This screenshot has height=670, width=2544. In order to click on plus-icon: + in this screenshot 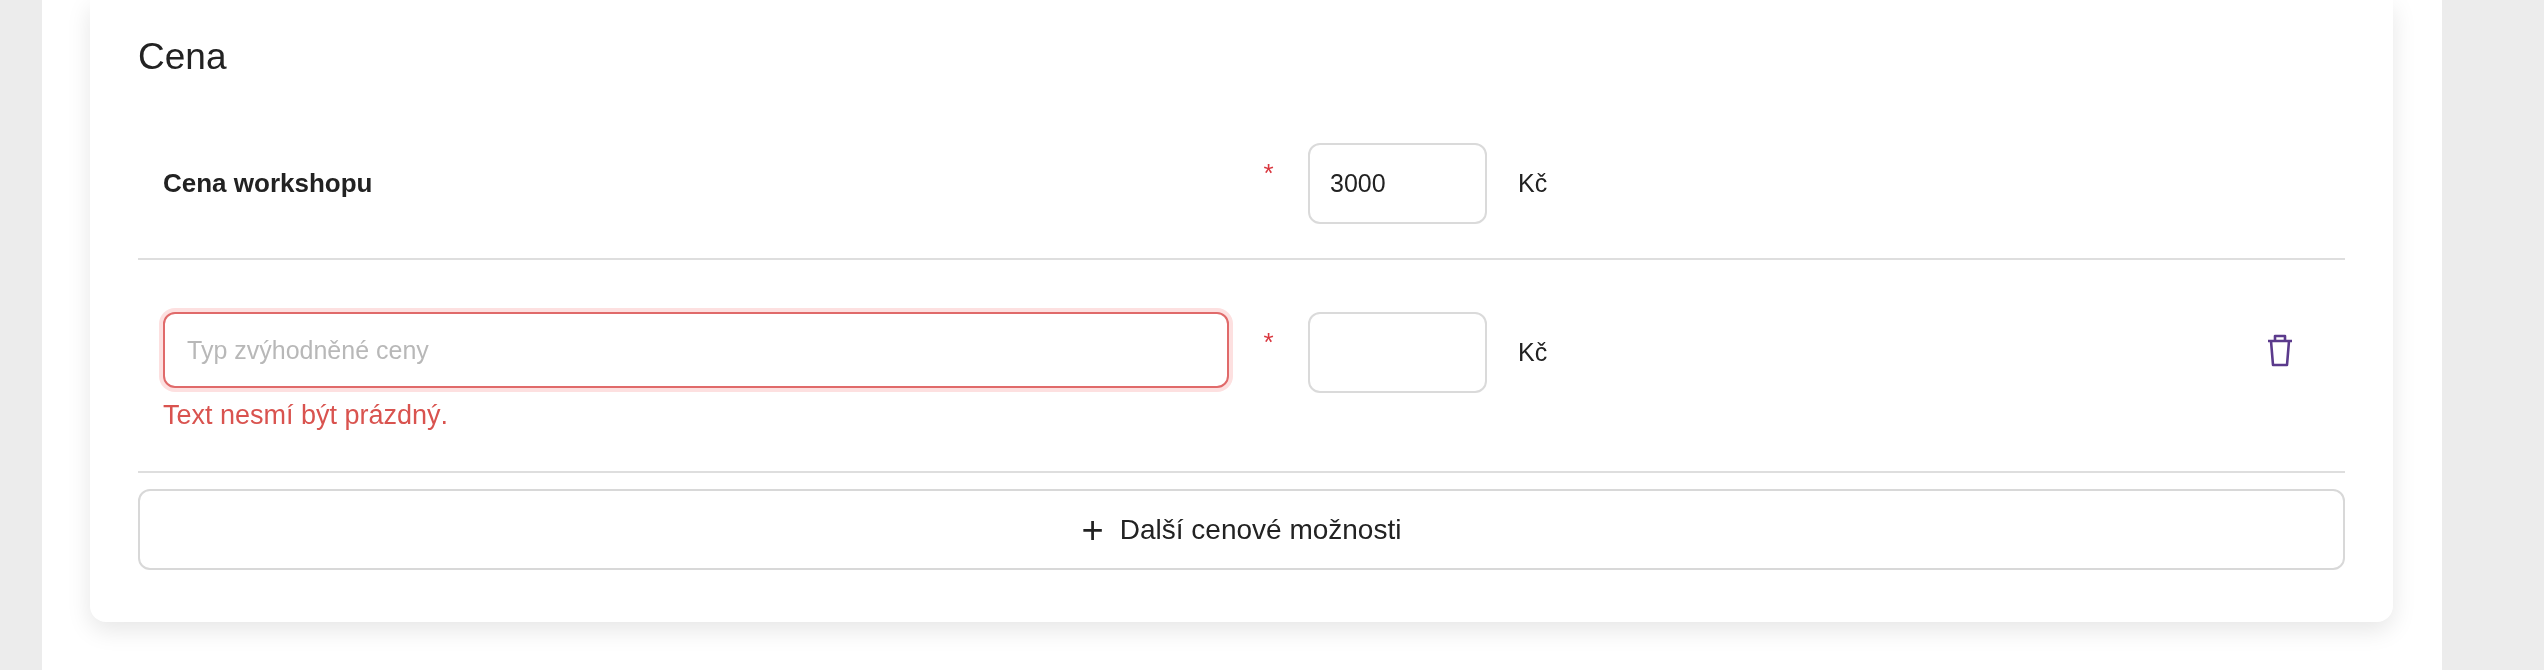, I will do `click(1092, 529)`.